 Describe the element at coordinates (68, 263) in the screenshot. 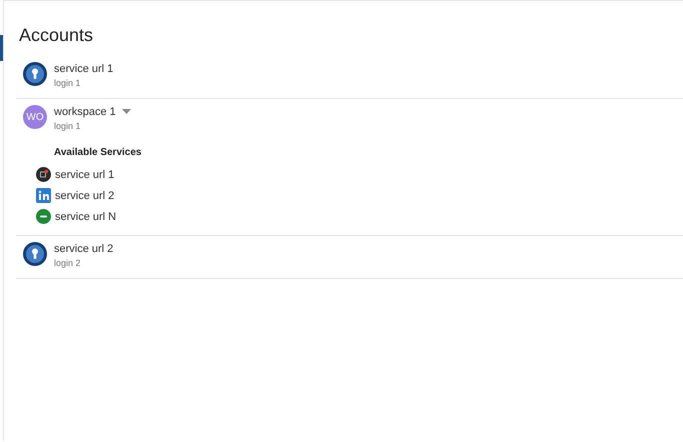

I see `account-login: login 2` at that location.